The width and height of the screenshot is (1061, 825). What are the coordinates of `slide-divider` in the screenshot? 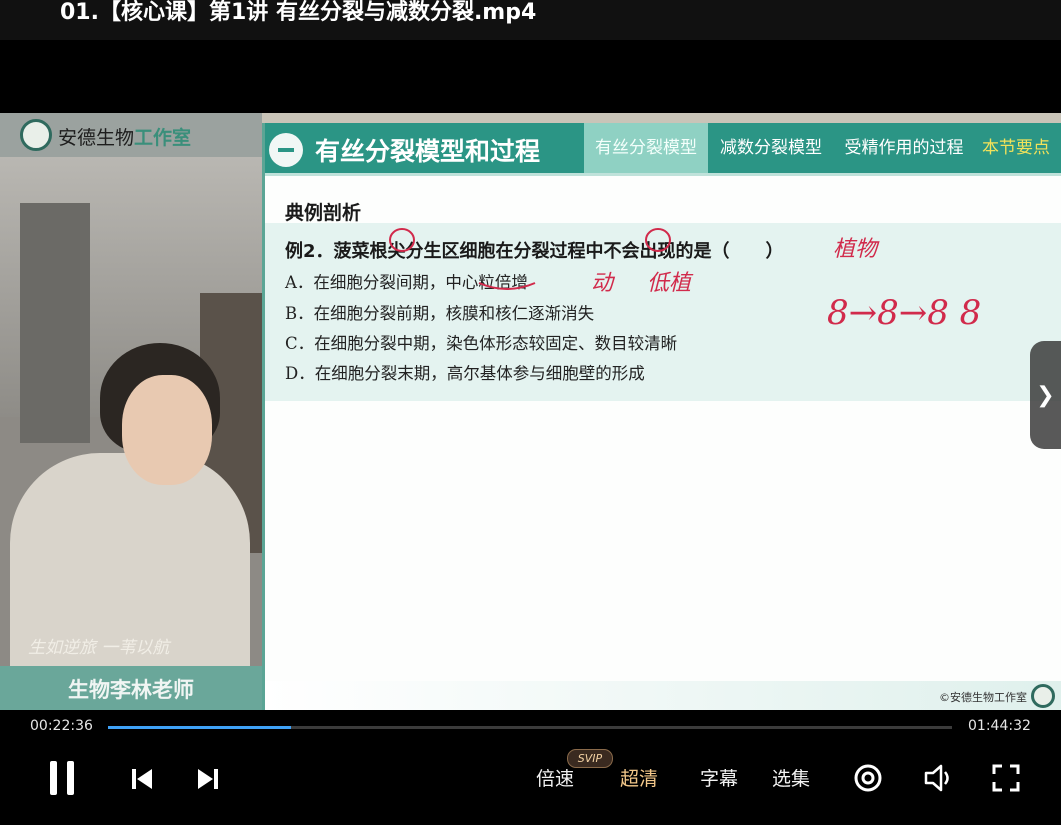 It's located at (663, 174).